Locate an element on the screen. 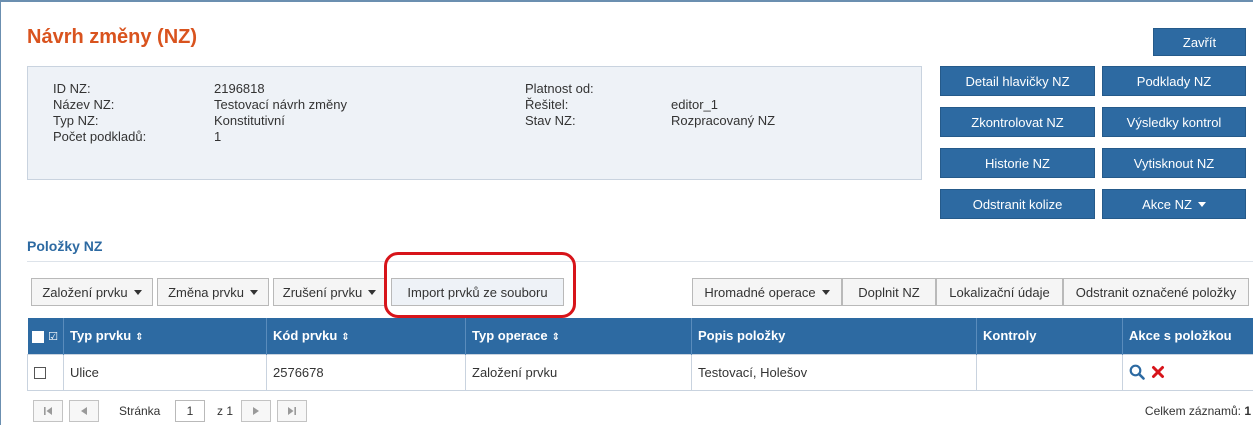 This screenshot has height=425, width=1253. next-page-icon is located at coordinates (256, 411).